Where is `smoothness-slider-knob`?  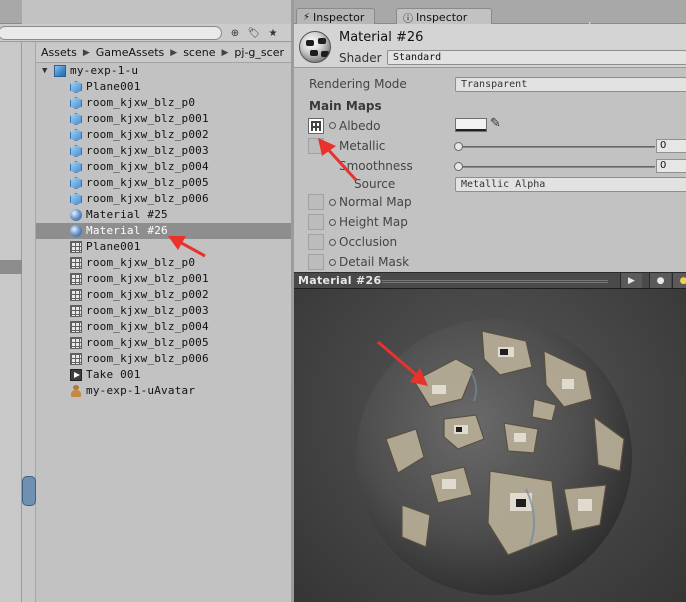 smoothness-slider-knob is located at coordinates (458, 166).